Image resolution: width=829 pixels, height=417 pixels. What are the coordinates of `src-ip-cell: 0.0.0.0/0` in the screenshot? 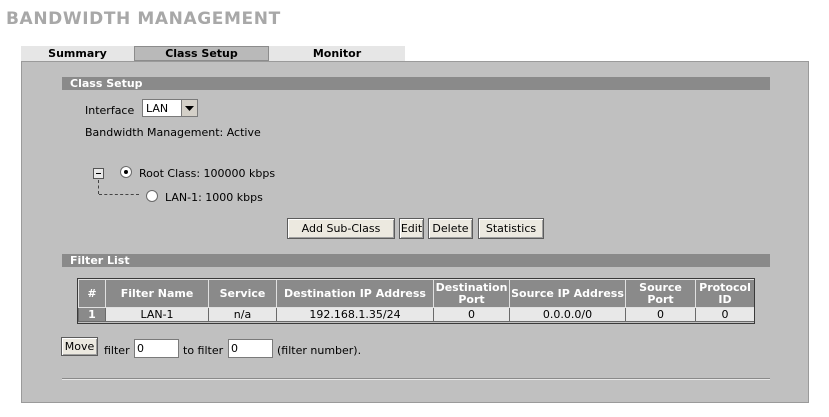 It's located at (567, 314).